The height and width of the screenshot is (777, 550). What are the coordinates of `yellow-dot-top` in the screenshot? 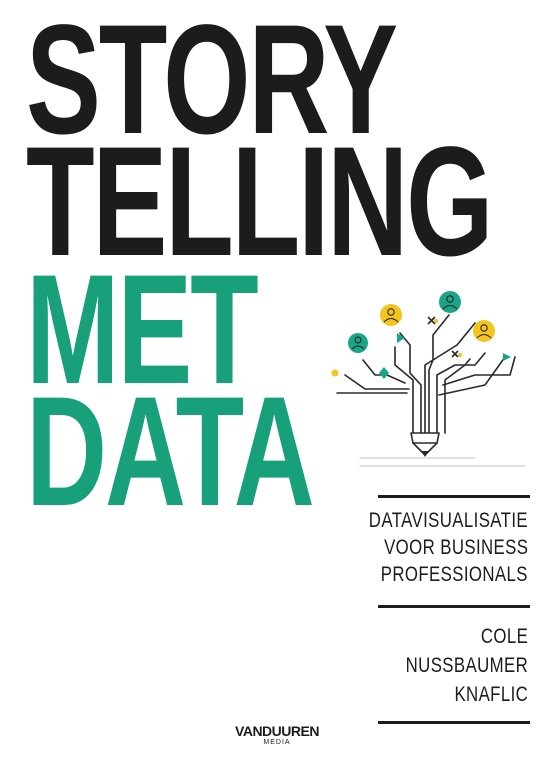 It's located at (436, 321).